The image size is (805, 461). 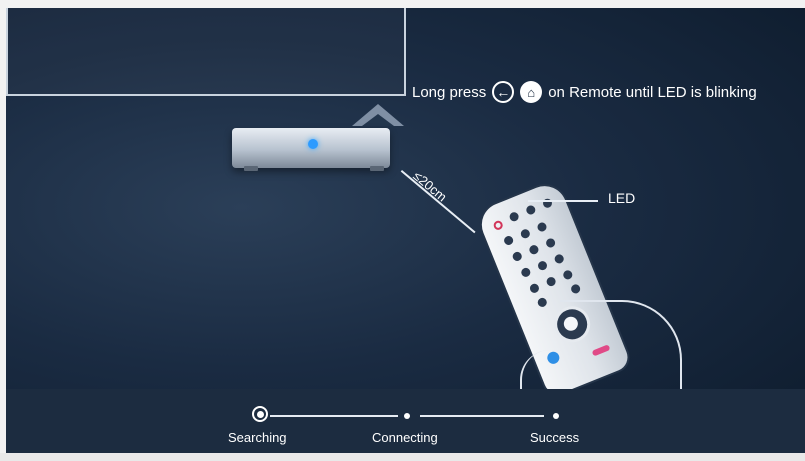 What do you see at coordinates (652, 92) in the screenshot?
I see `instruction-suffix: on Remote until LED is blinking` at bounding box center [652, 92].